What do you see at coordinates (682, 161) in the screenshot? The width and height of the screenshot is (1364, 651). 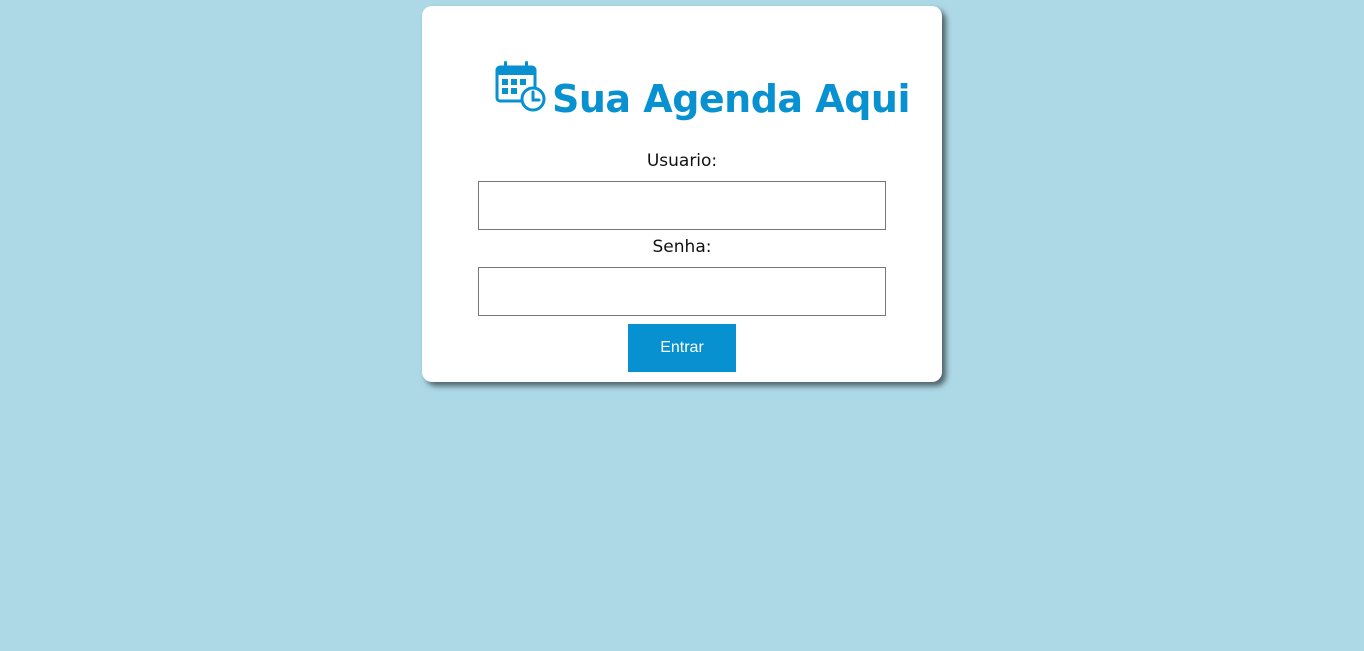 I see `username-label: Usuario:` at bounding box center [682, 161].